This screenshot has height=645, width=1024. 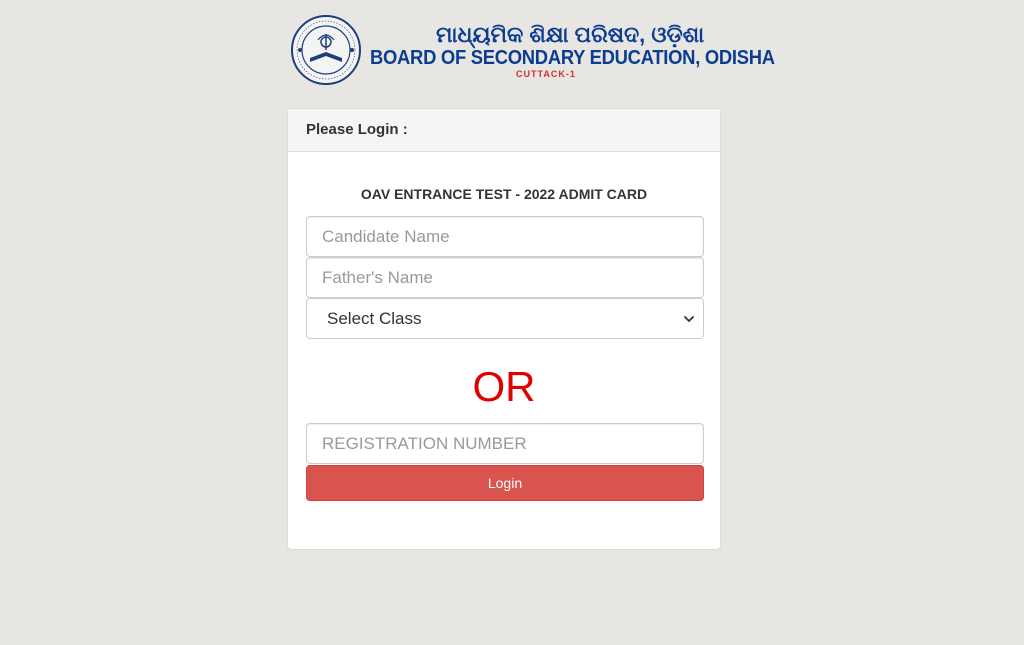 What do you see at coordinates (326, 50) in the screenshot?
I see `bse-seal-logo` at bounding box center [326, 50].